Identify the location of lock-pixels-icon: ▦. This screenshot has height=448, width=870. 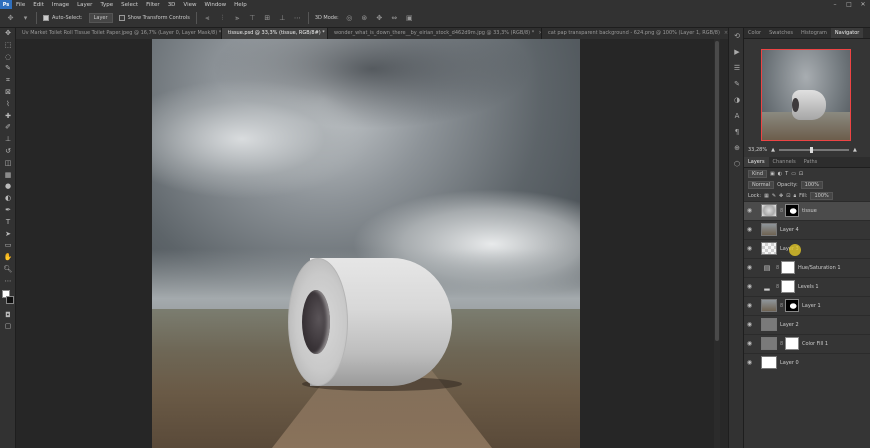
(766, 196).